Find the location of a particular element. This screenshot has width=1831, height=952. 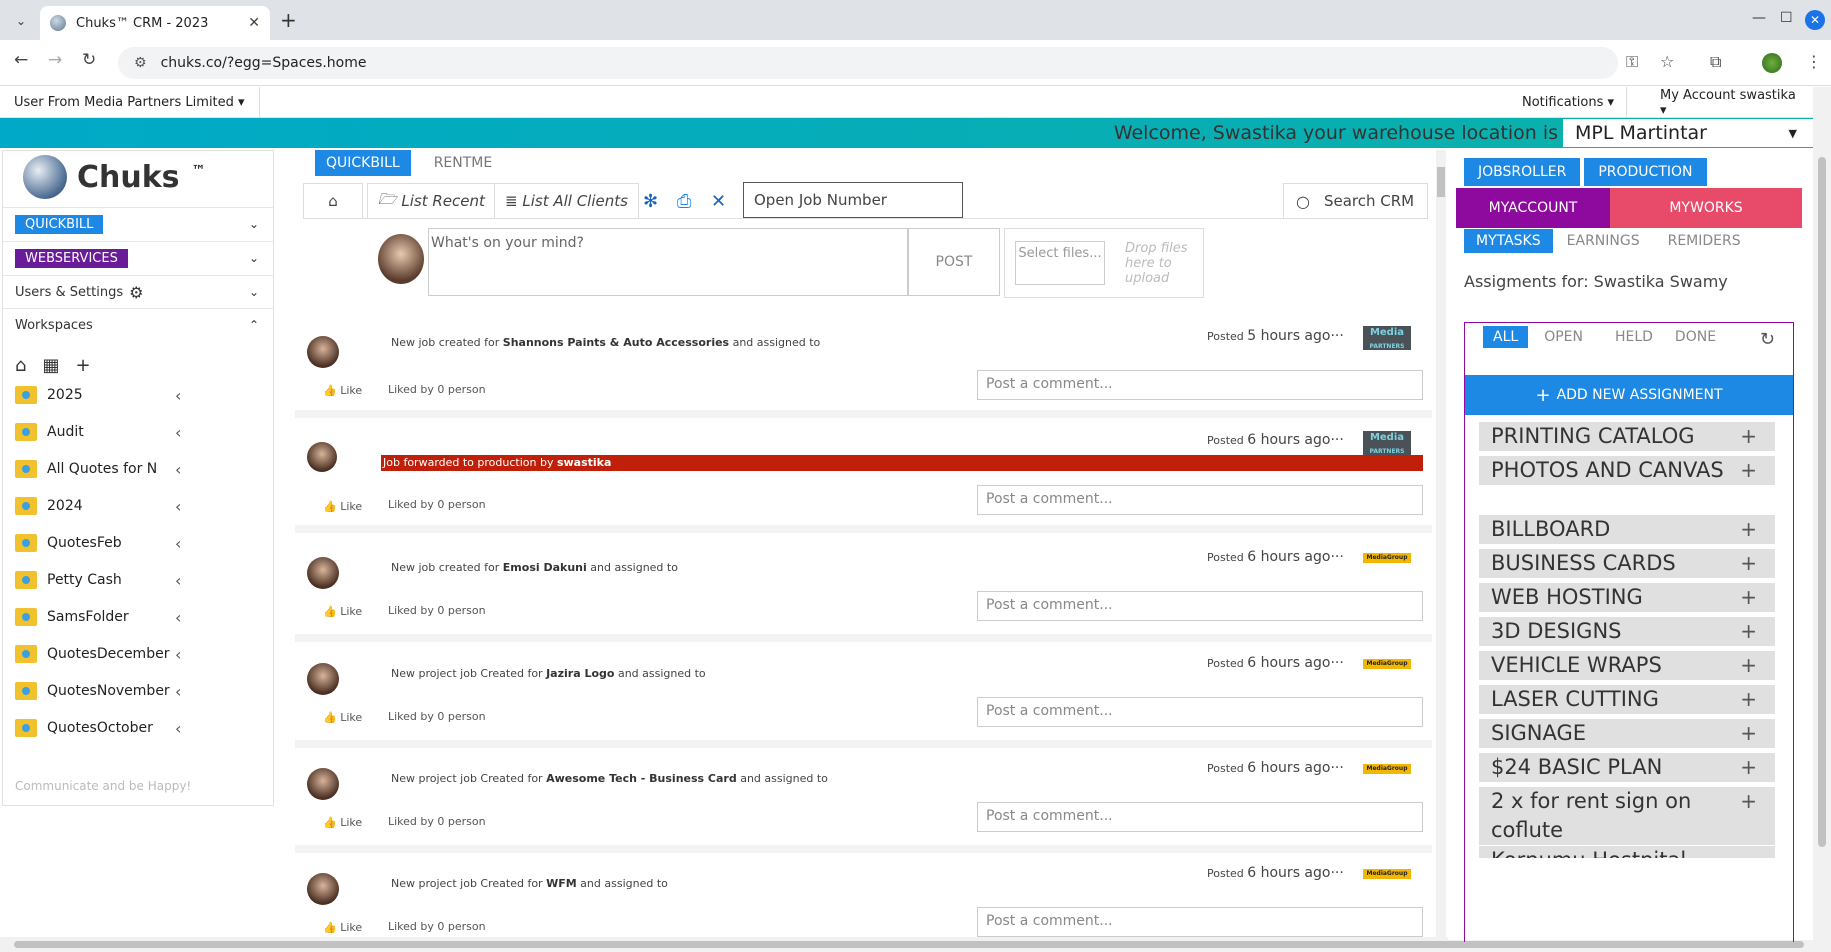

url-field: ⚙ chuks.co/?egg=Spaces.home is located at coordinates (868, 63).